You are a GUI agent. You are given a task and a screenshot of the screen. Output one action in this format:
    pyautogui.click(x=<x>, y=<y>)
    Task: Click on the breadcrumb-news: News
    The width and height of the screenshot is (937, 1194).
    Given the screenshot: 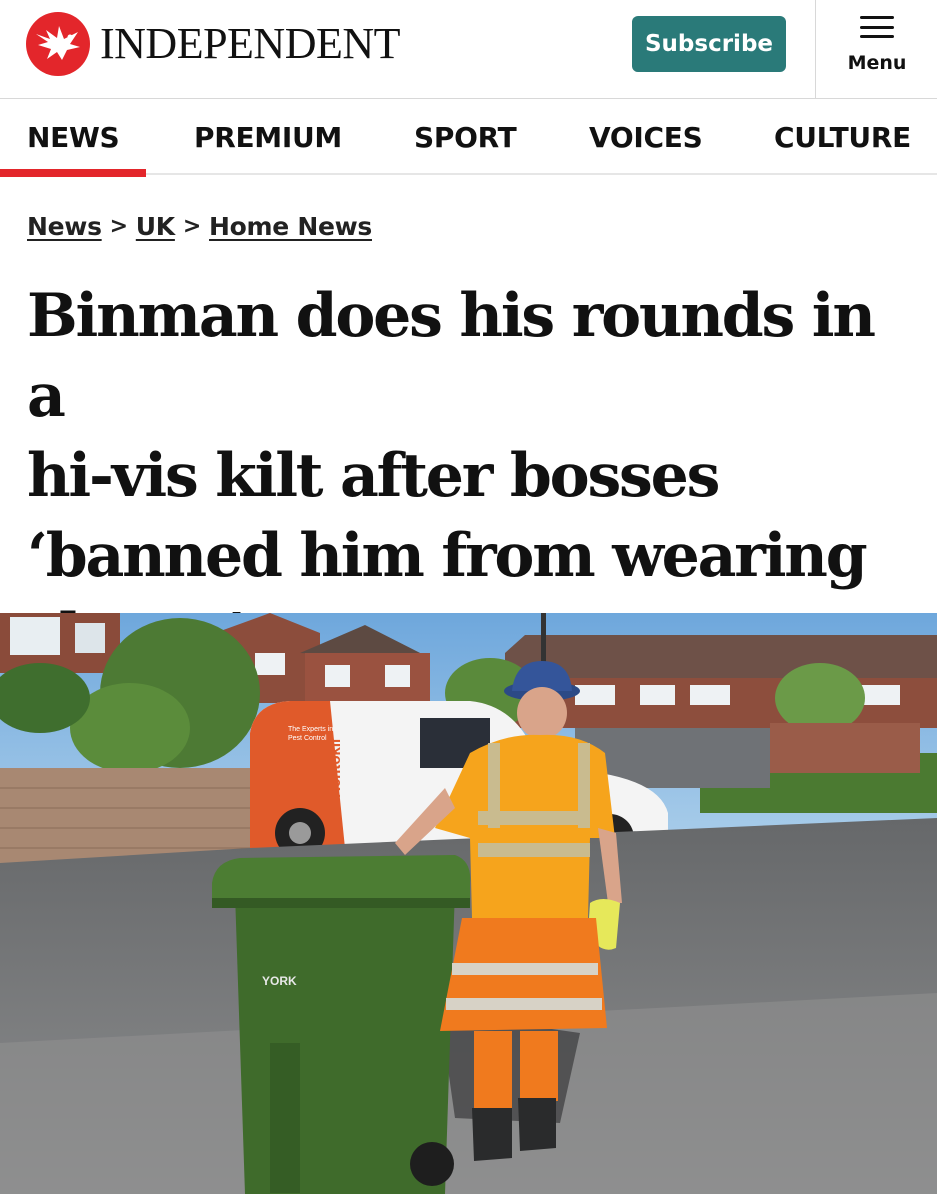 What is the action you would take?
    pyautogui.click(x=64, y=226)
    